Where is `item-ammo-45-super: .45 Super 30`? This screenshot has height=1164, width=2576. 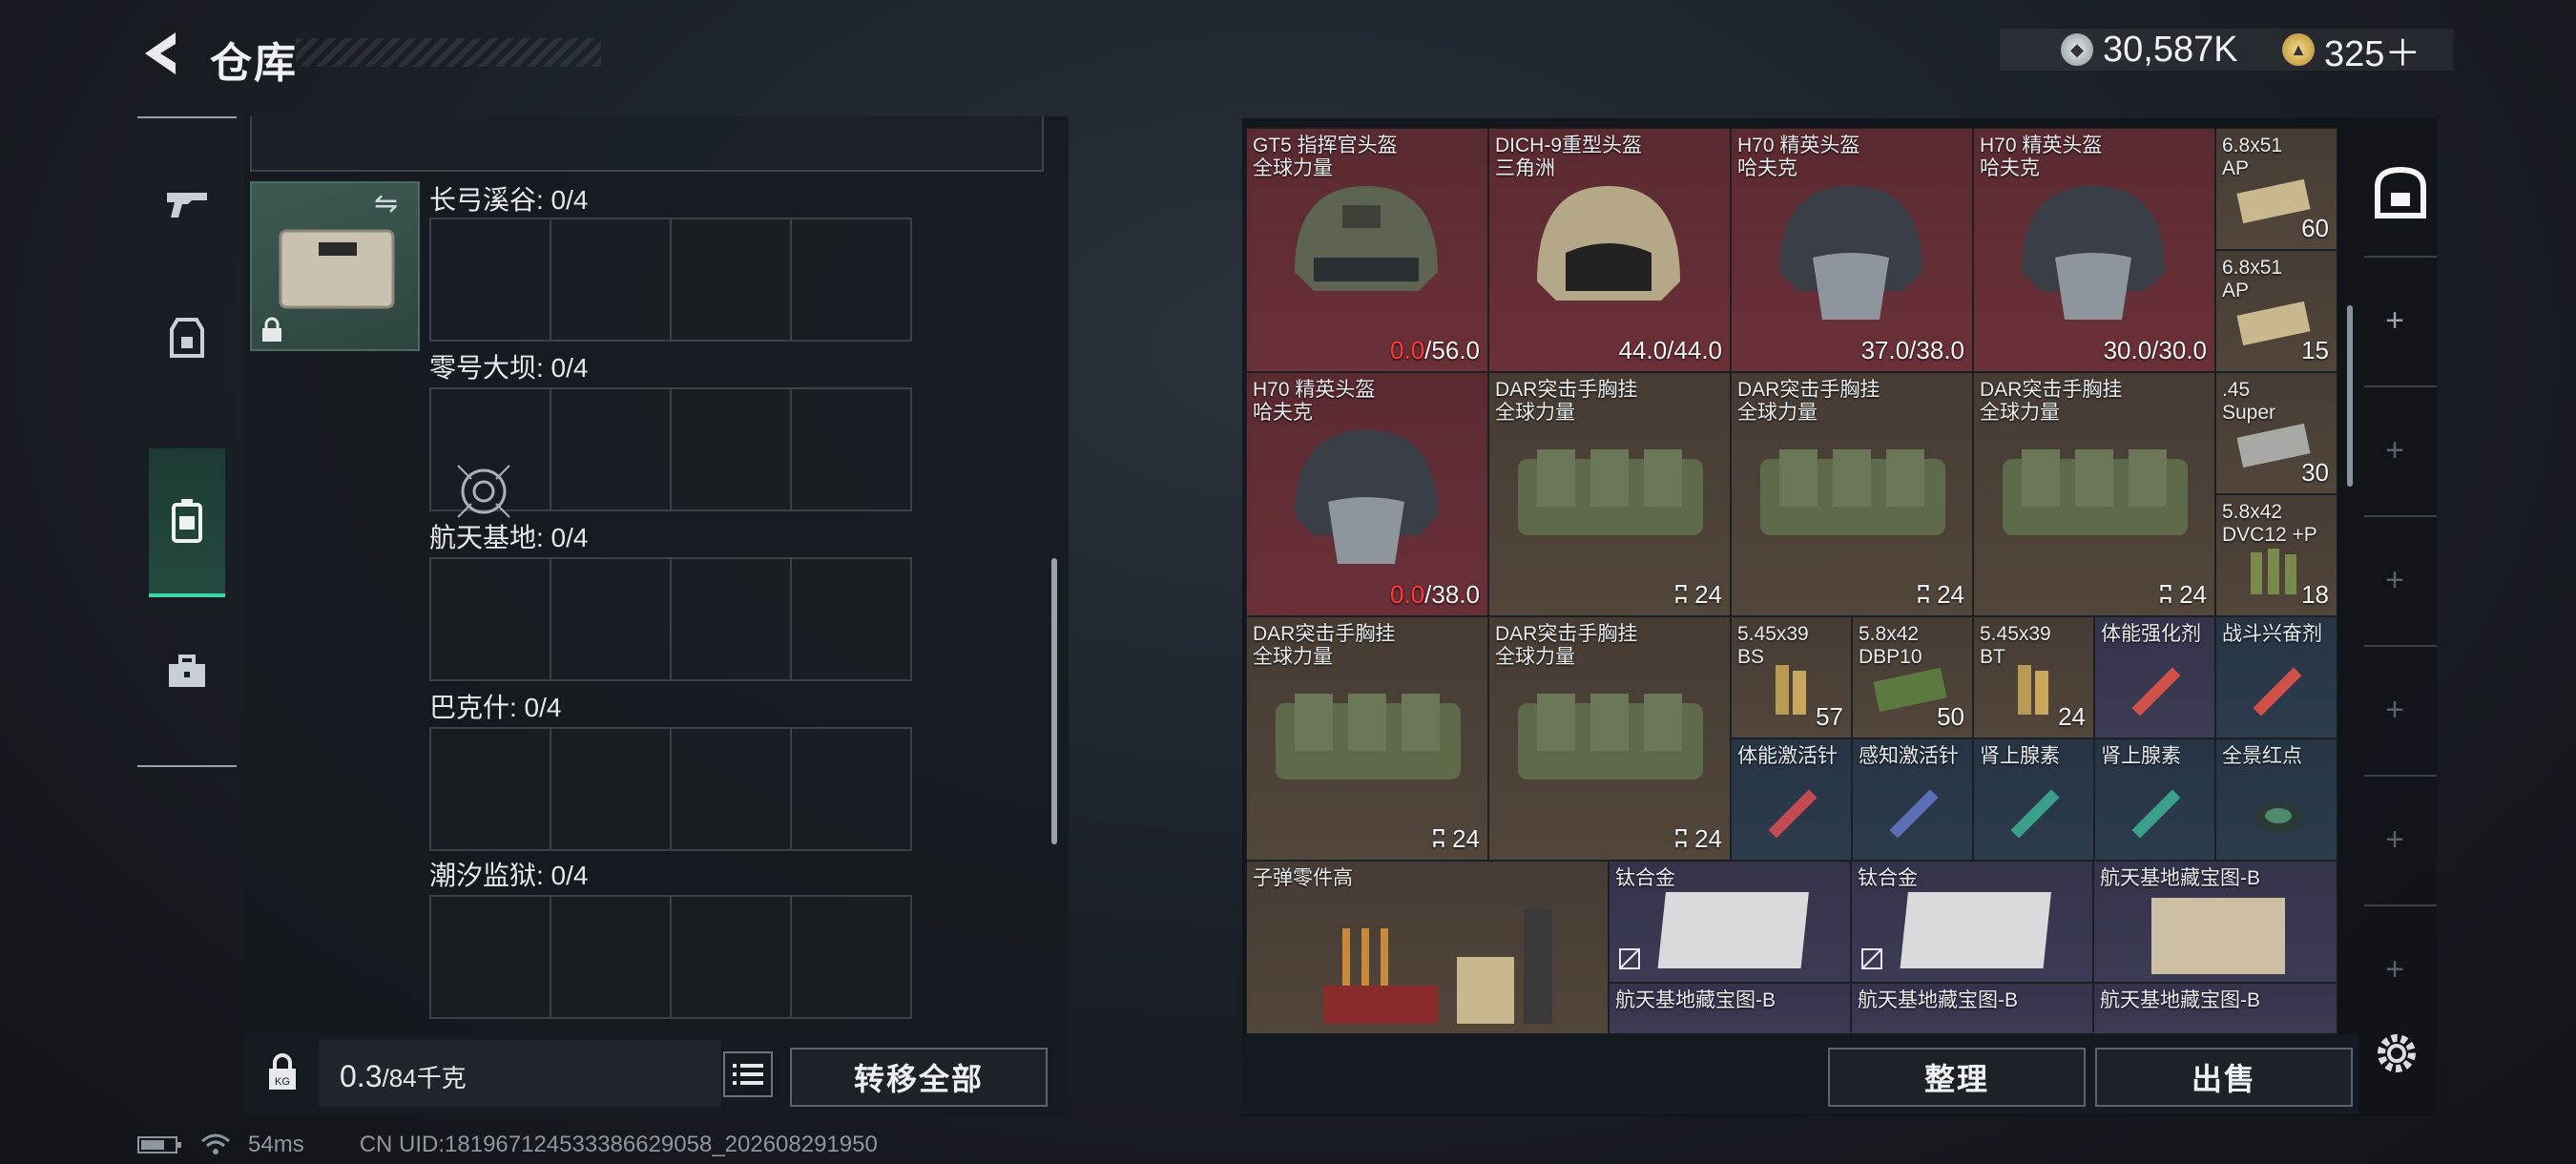
item-ammo-45-super: .45 Super 30 is located at coordinates (2276, 433).